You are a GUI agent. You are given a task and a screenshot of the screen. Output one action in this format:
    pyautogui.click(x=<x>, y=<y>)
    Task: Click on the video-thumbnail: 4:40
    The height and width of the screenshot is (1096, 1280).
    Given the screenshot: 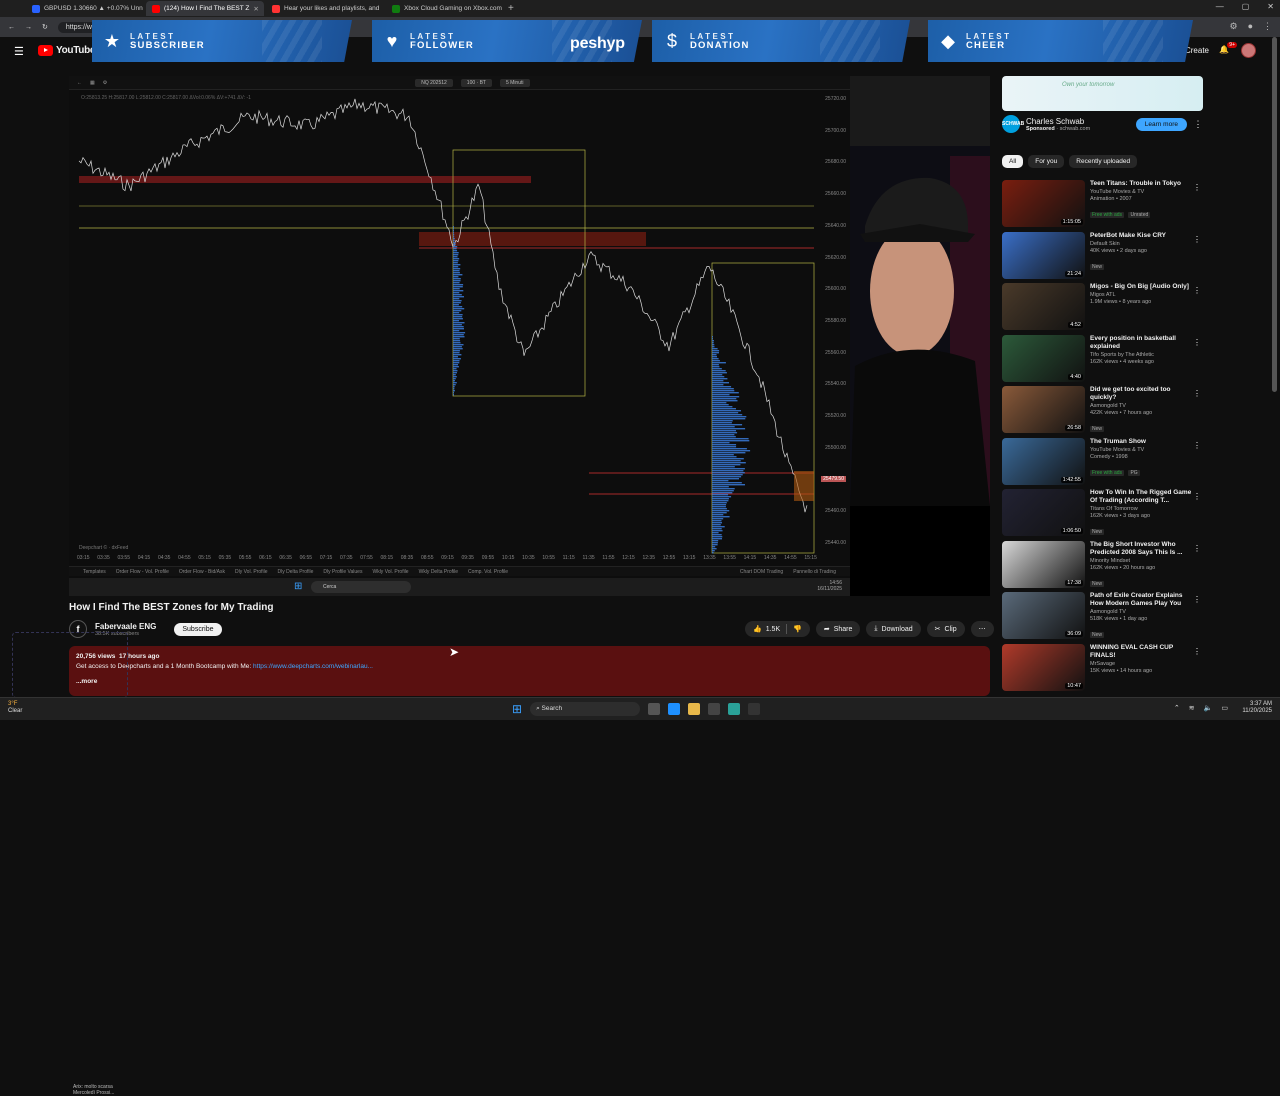 What is the action you would take?
    pyautogui.click(x=1043, y=358)
    